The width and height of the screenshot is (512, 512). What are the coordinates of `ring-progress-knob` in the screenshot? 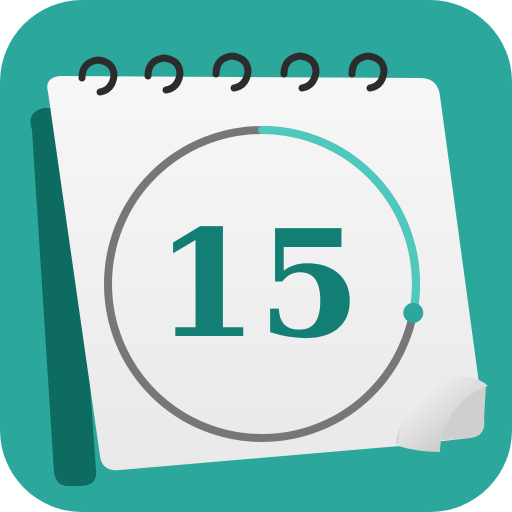 It's located at (413, 312).